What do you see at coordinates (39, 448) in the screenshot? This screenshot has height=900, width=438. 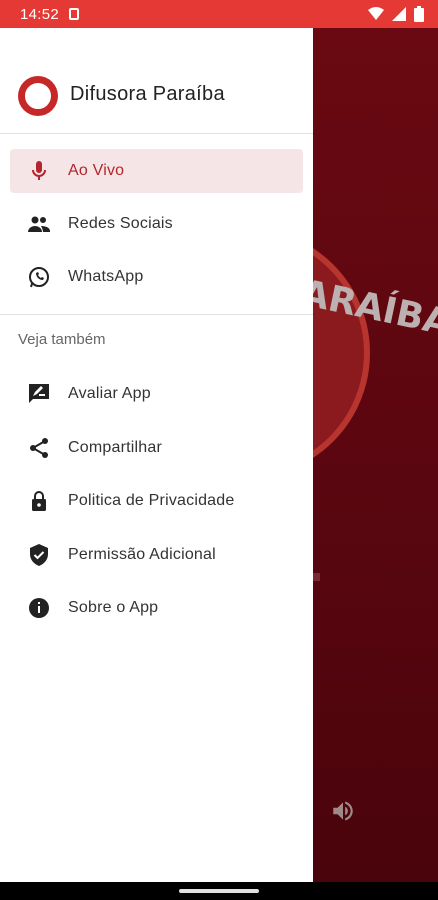 I see `share-icon` at bounding box center [39, 448].